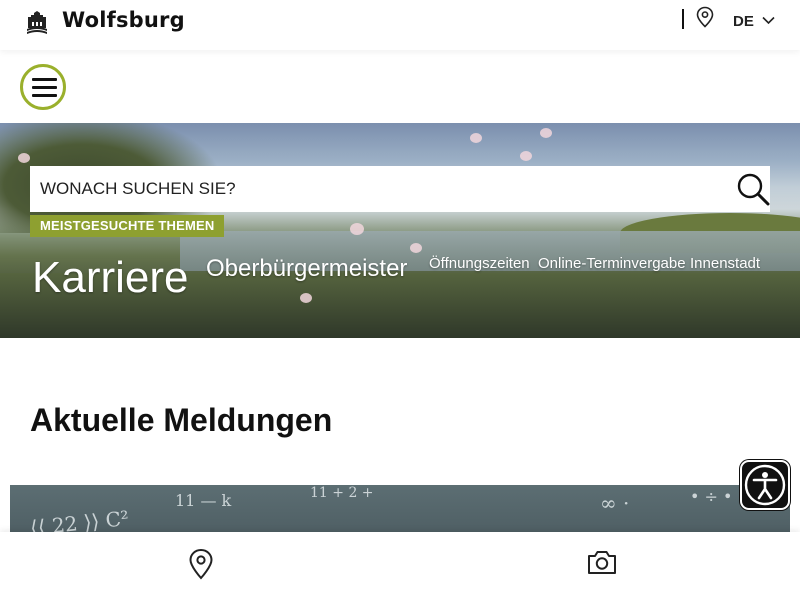 The height and width of the screenshot is (600, 800). What do you see at coordinates (375, 189) in the screenshot?
I see `search-input` at bounding box center [375, 189].